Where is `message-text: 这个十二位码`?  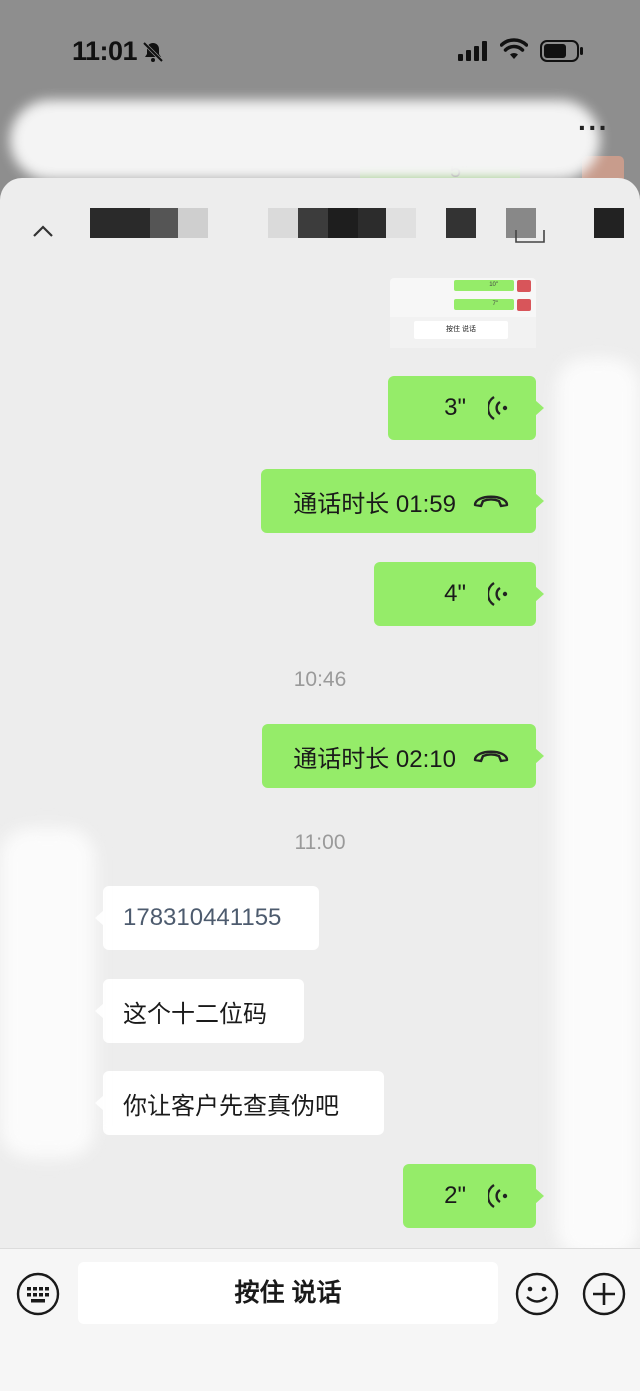
message-text: 这个十二位码 is located at coordinates (195, 1014).